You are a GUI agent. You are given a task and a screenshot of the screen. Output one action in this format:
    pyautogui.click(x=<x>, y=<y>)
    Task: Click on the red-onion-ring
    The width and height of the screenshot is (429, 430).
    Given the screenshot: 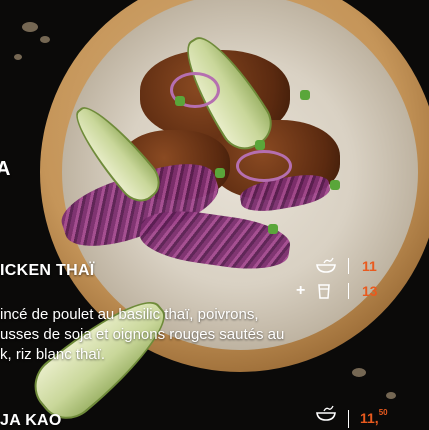 What is the action you would take?
    pyautogui.click(x=264, y=166)
    